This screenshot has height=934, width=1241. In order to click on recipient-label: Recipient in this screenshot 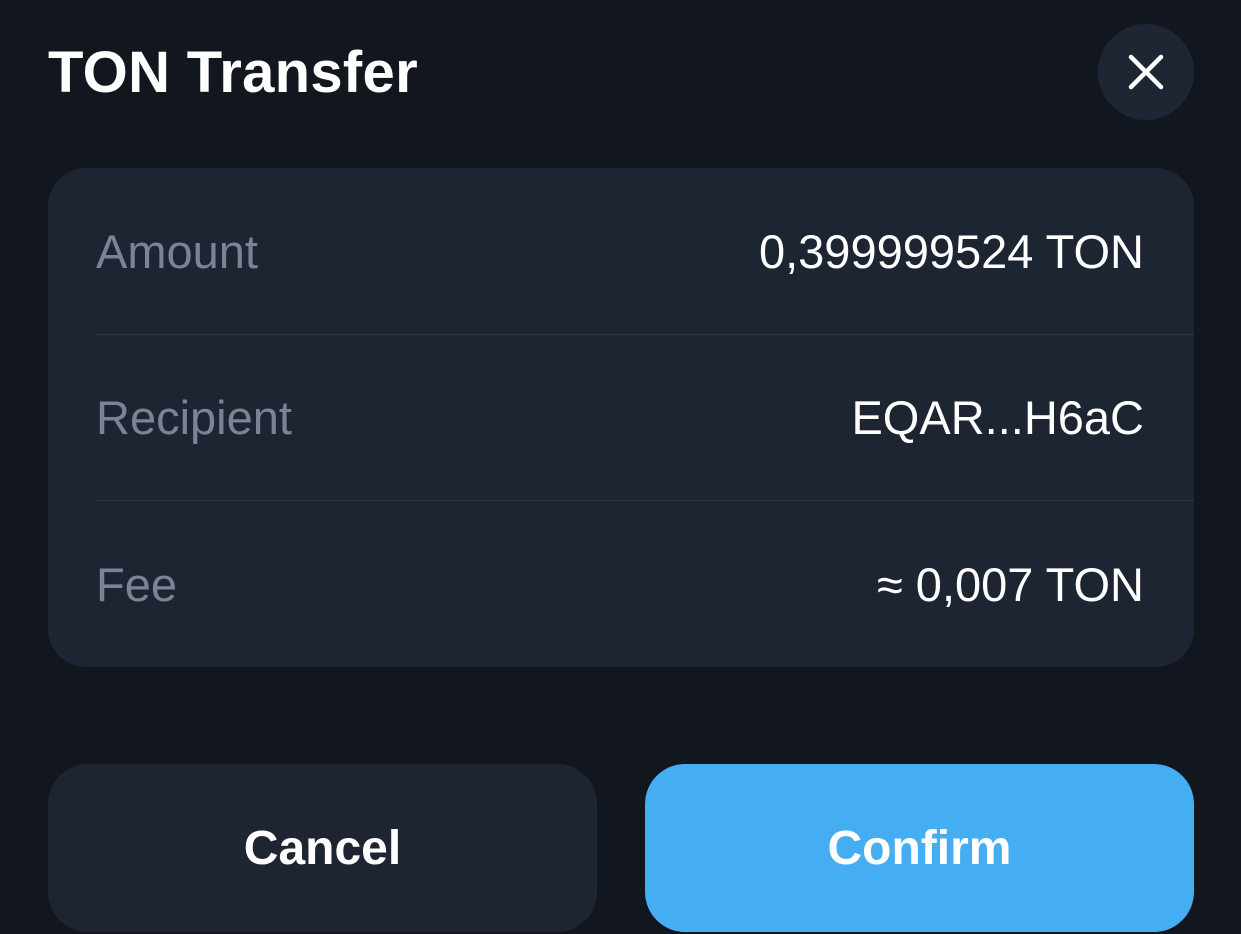, I will do `click(194, 417)`.